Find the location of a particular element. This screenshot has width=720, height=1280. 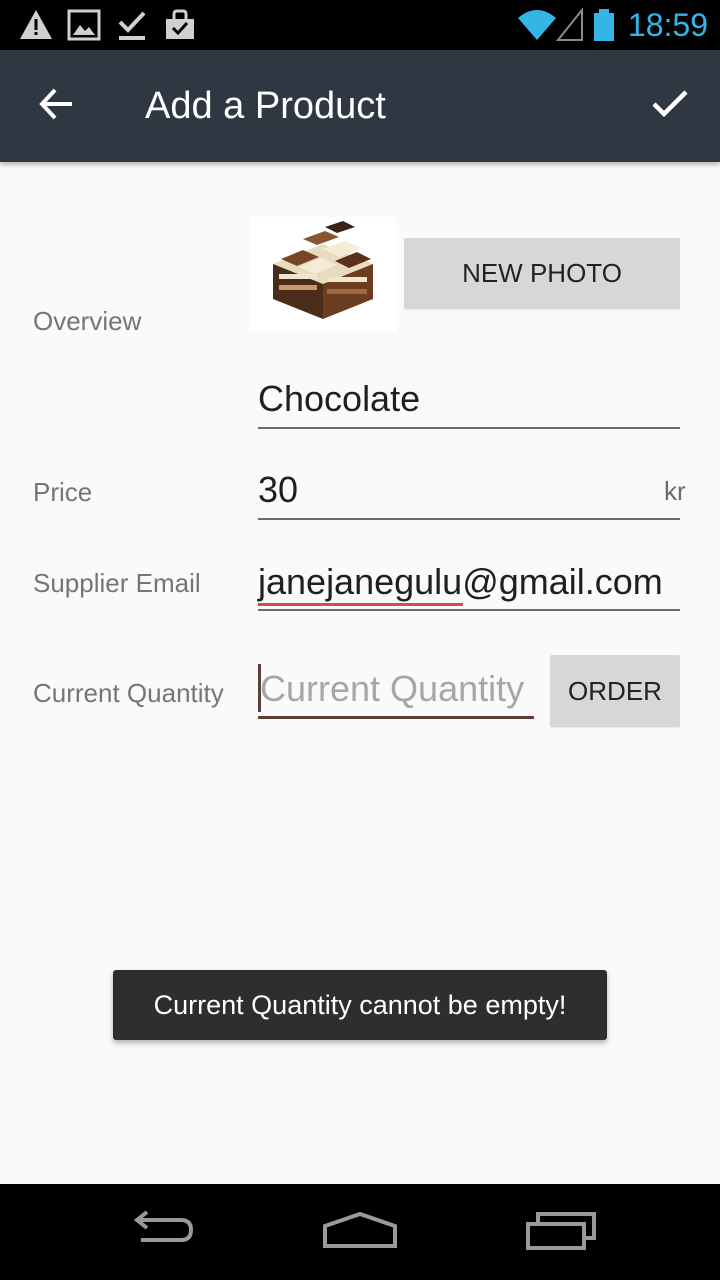

save-button is located at coordinates (670, 106).